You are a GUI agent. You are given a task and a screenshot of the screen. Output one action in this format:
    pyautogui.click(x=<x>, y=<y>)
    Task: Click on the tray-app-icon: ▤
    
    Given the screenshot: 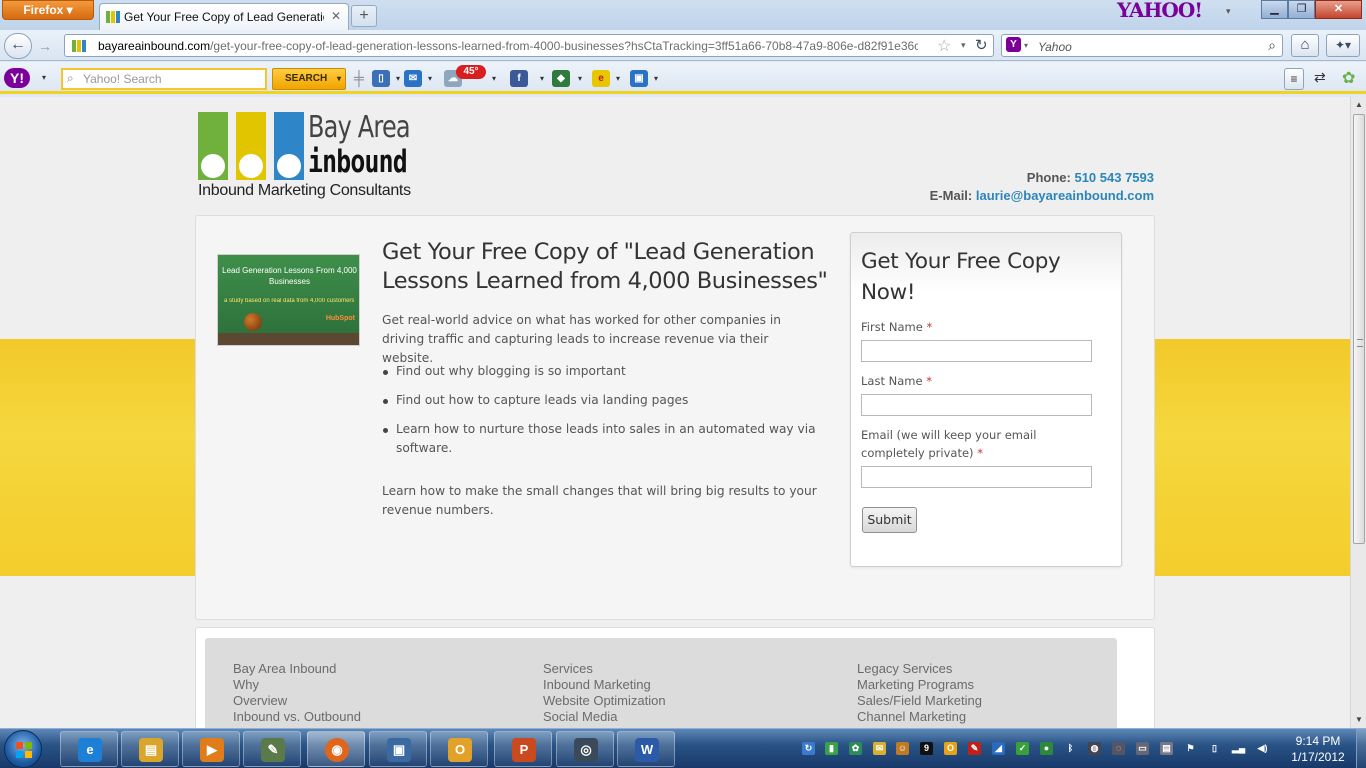 What is the action you would take?
    pyautogui.click(x=1166, y=748)
    